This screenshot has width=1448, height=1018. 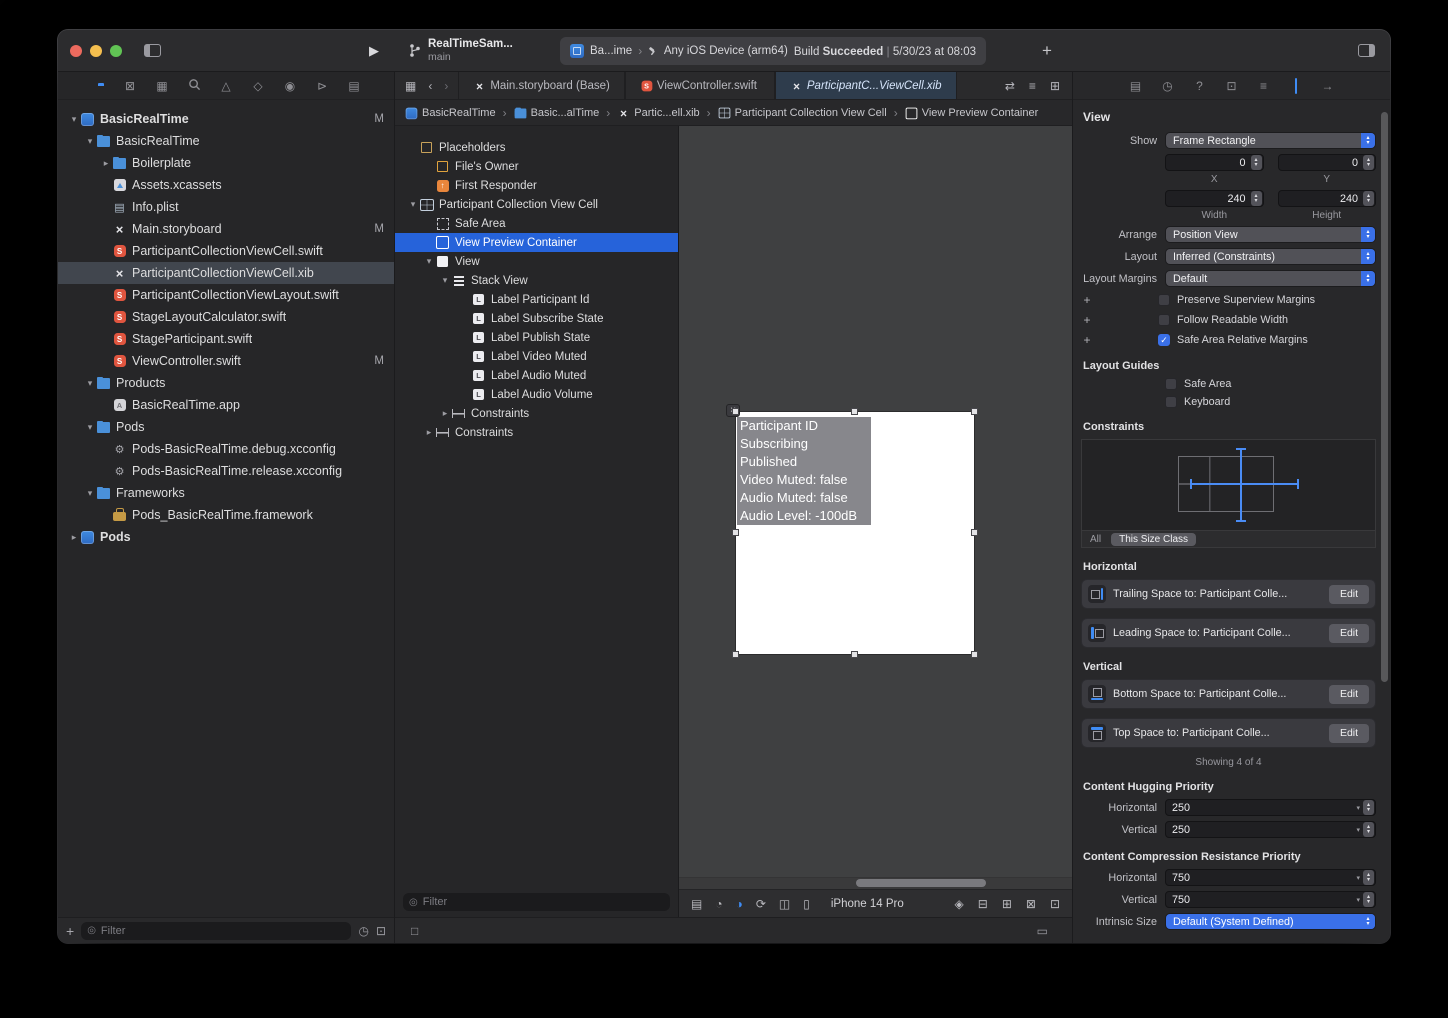 I want to click on inspector-scrollbar-thumb, so click(x=1384, y=397).